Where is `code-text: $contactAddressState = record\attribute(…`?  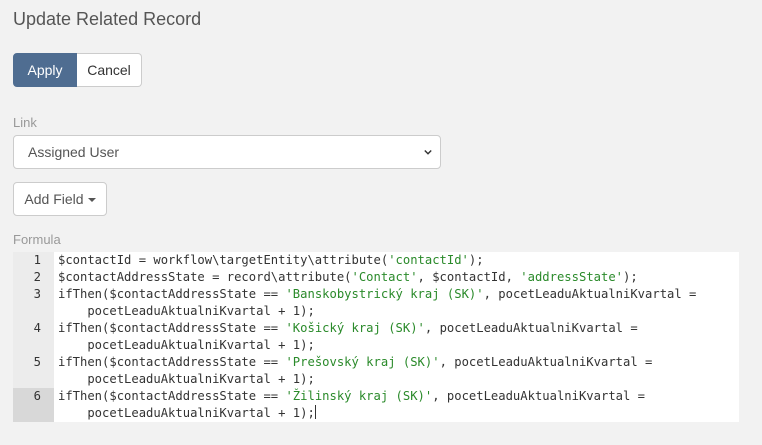 code-text: $contactAddressState = record\attribute(… is located at coordinates (348, 277).